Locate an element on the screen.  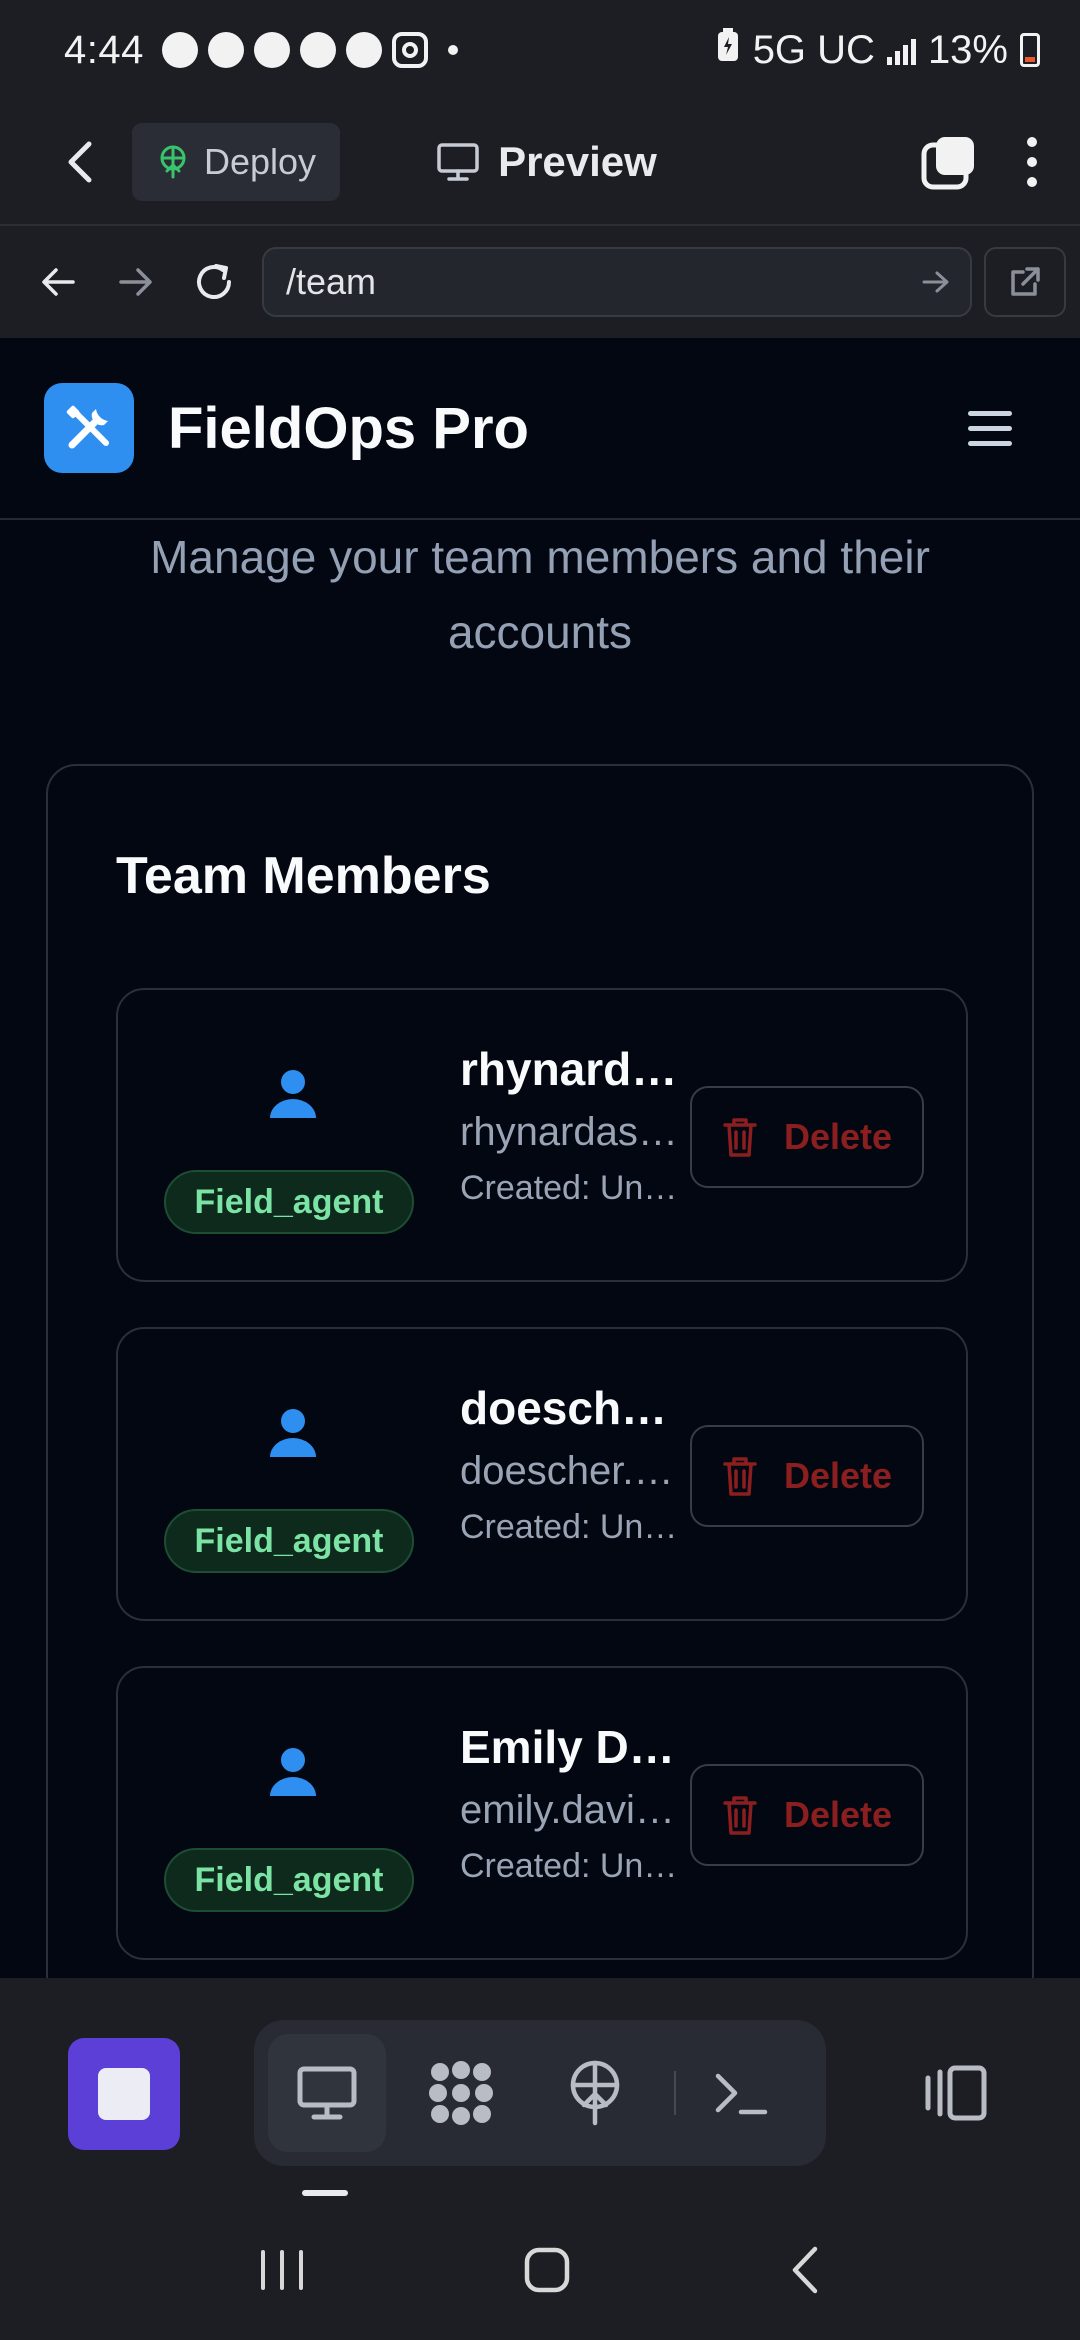
tools-icon is located at coordinates (87, 427).